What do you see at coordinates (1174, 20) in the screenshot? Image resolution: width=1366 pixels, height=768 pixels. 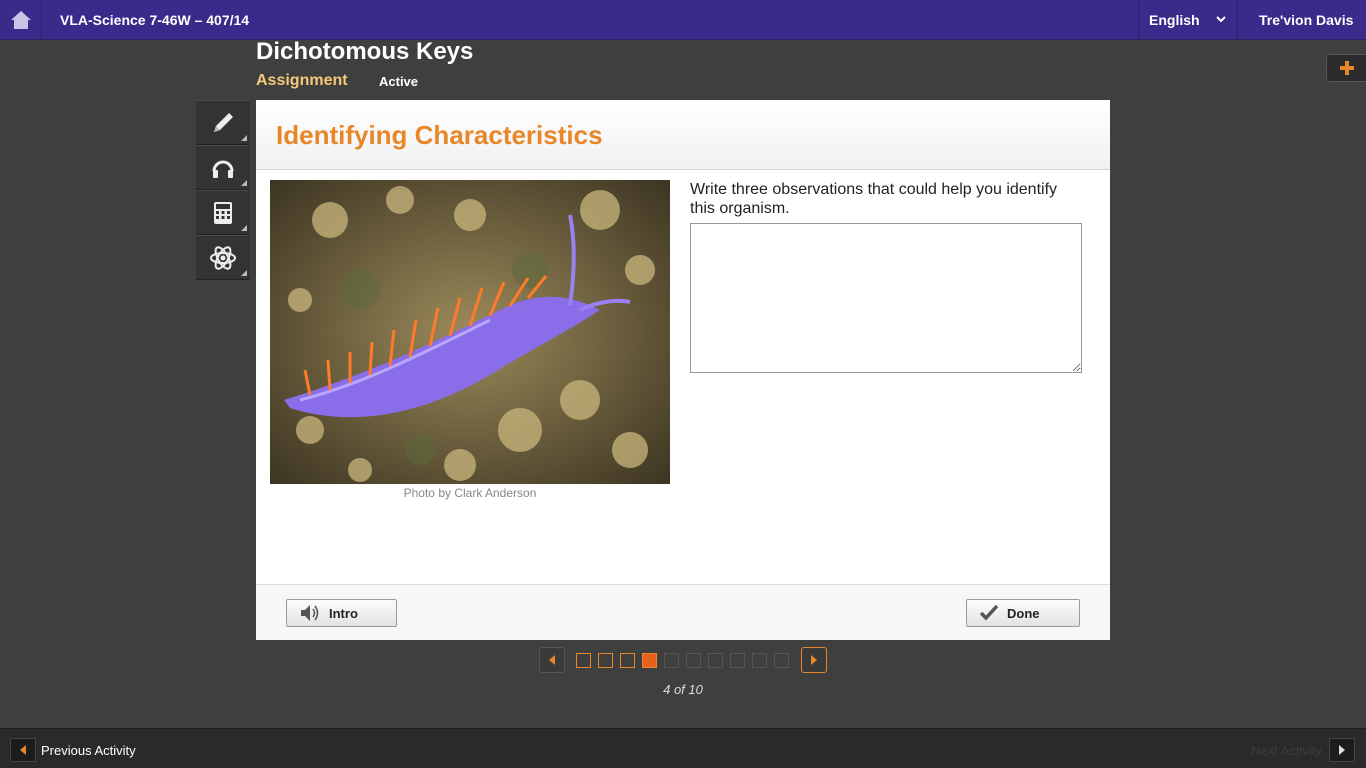 I see `language-value: English` at bounding box center [1174, 20].